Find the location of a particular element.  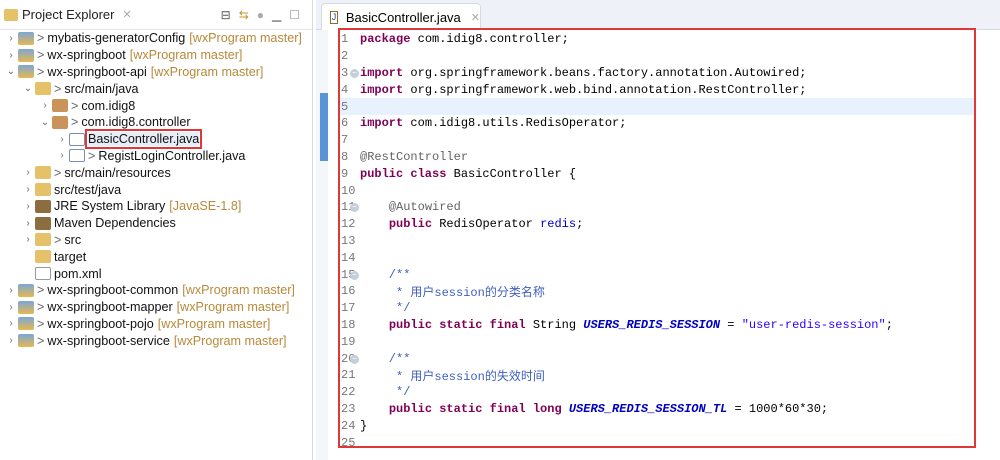

tree-item: › > src is located at coordinates (156, 240).